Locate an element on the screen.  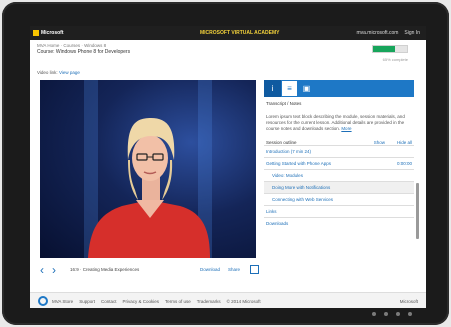
panel-tabs: i ≡ ▣ is located at coordinates (339, 88).